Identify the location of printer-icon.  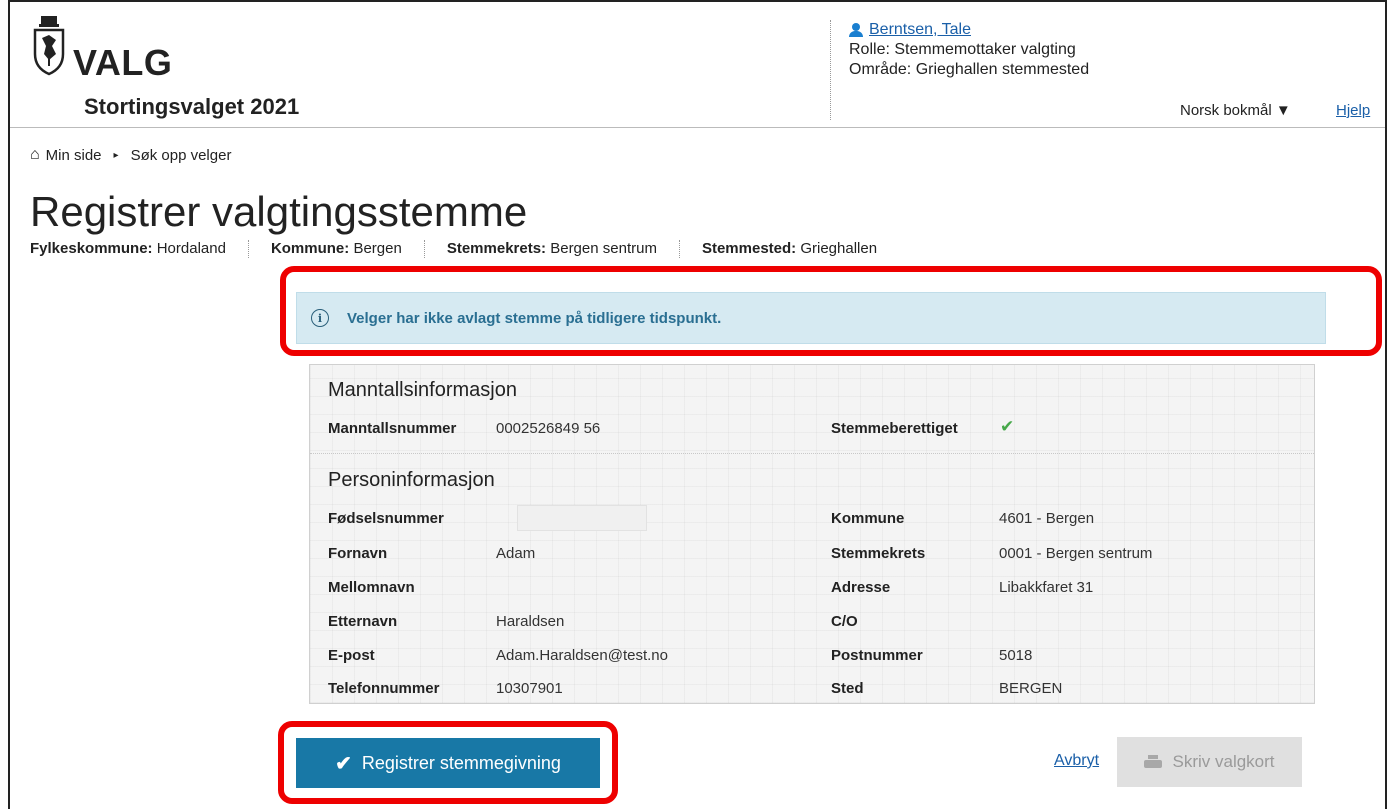
(1153, 762).